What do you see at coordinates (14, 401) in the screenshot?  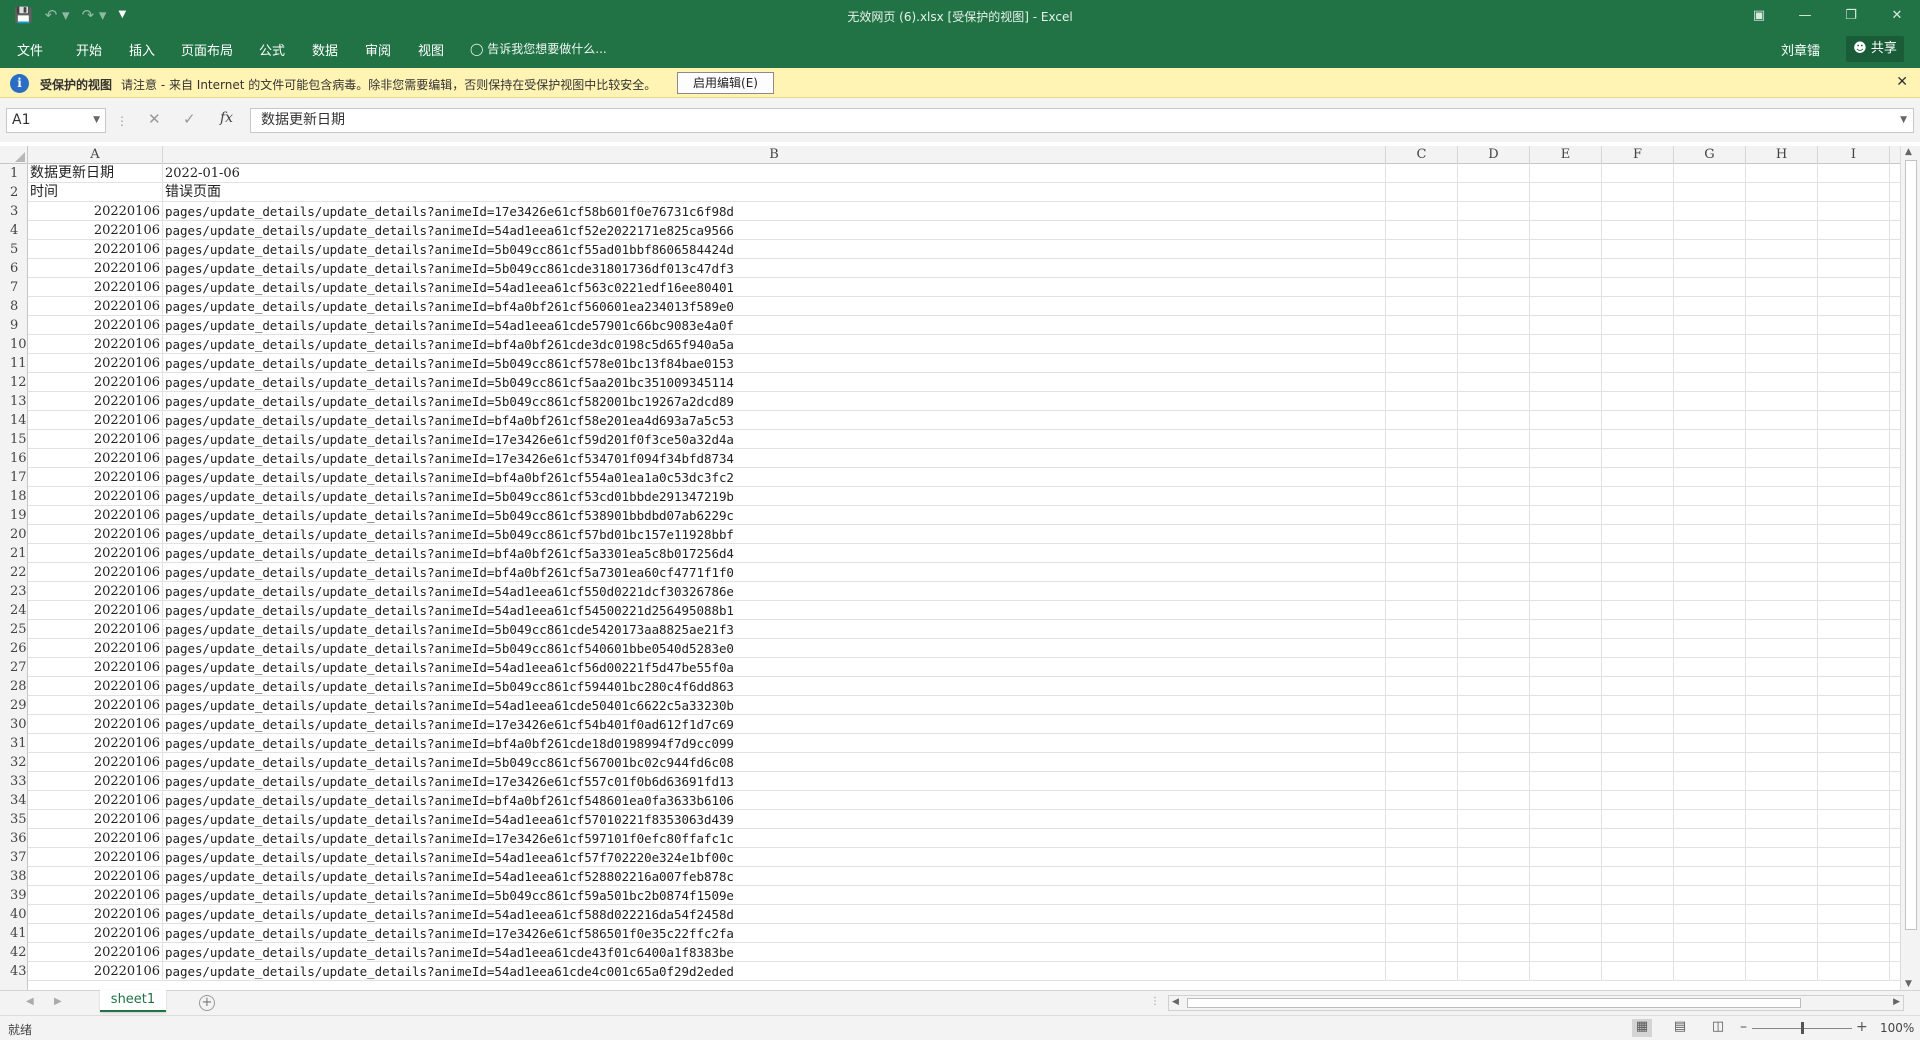 I see `row-header: 13` at bounding box center [14, 401].